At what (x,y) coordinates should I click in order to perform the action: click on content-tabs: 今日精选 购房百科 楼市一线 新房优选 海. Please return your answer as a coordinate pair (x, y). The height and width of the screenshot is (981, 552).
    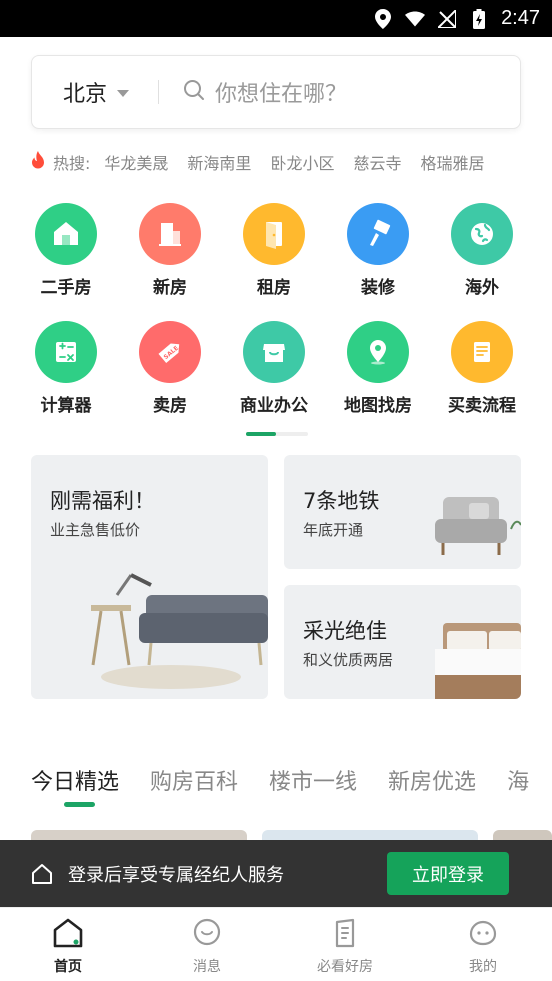
    Looking at the image, I should click on (291, 780).